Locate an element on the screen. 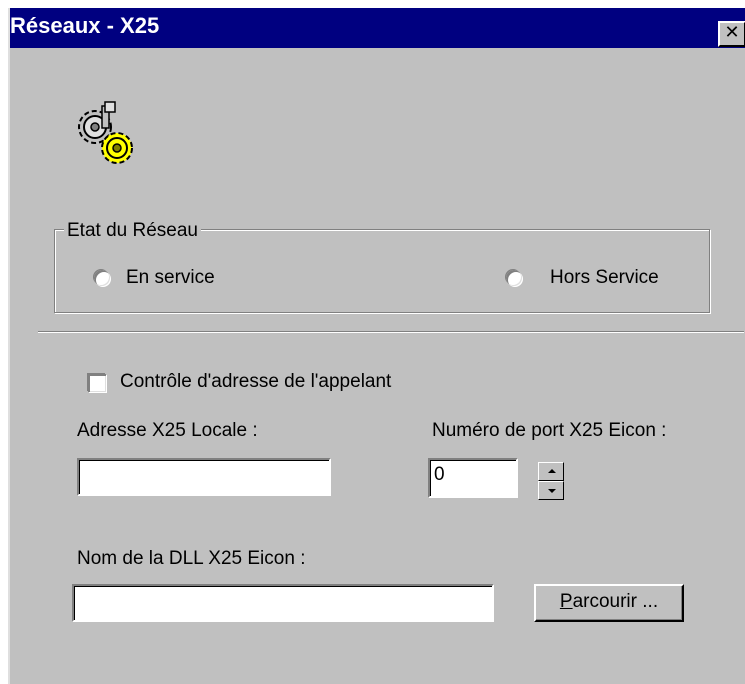 Image resolution: width=745 pixels, height=684 pixels. gears-icon is located at coordinates (105, 132).